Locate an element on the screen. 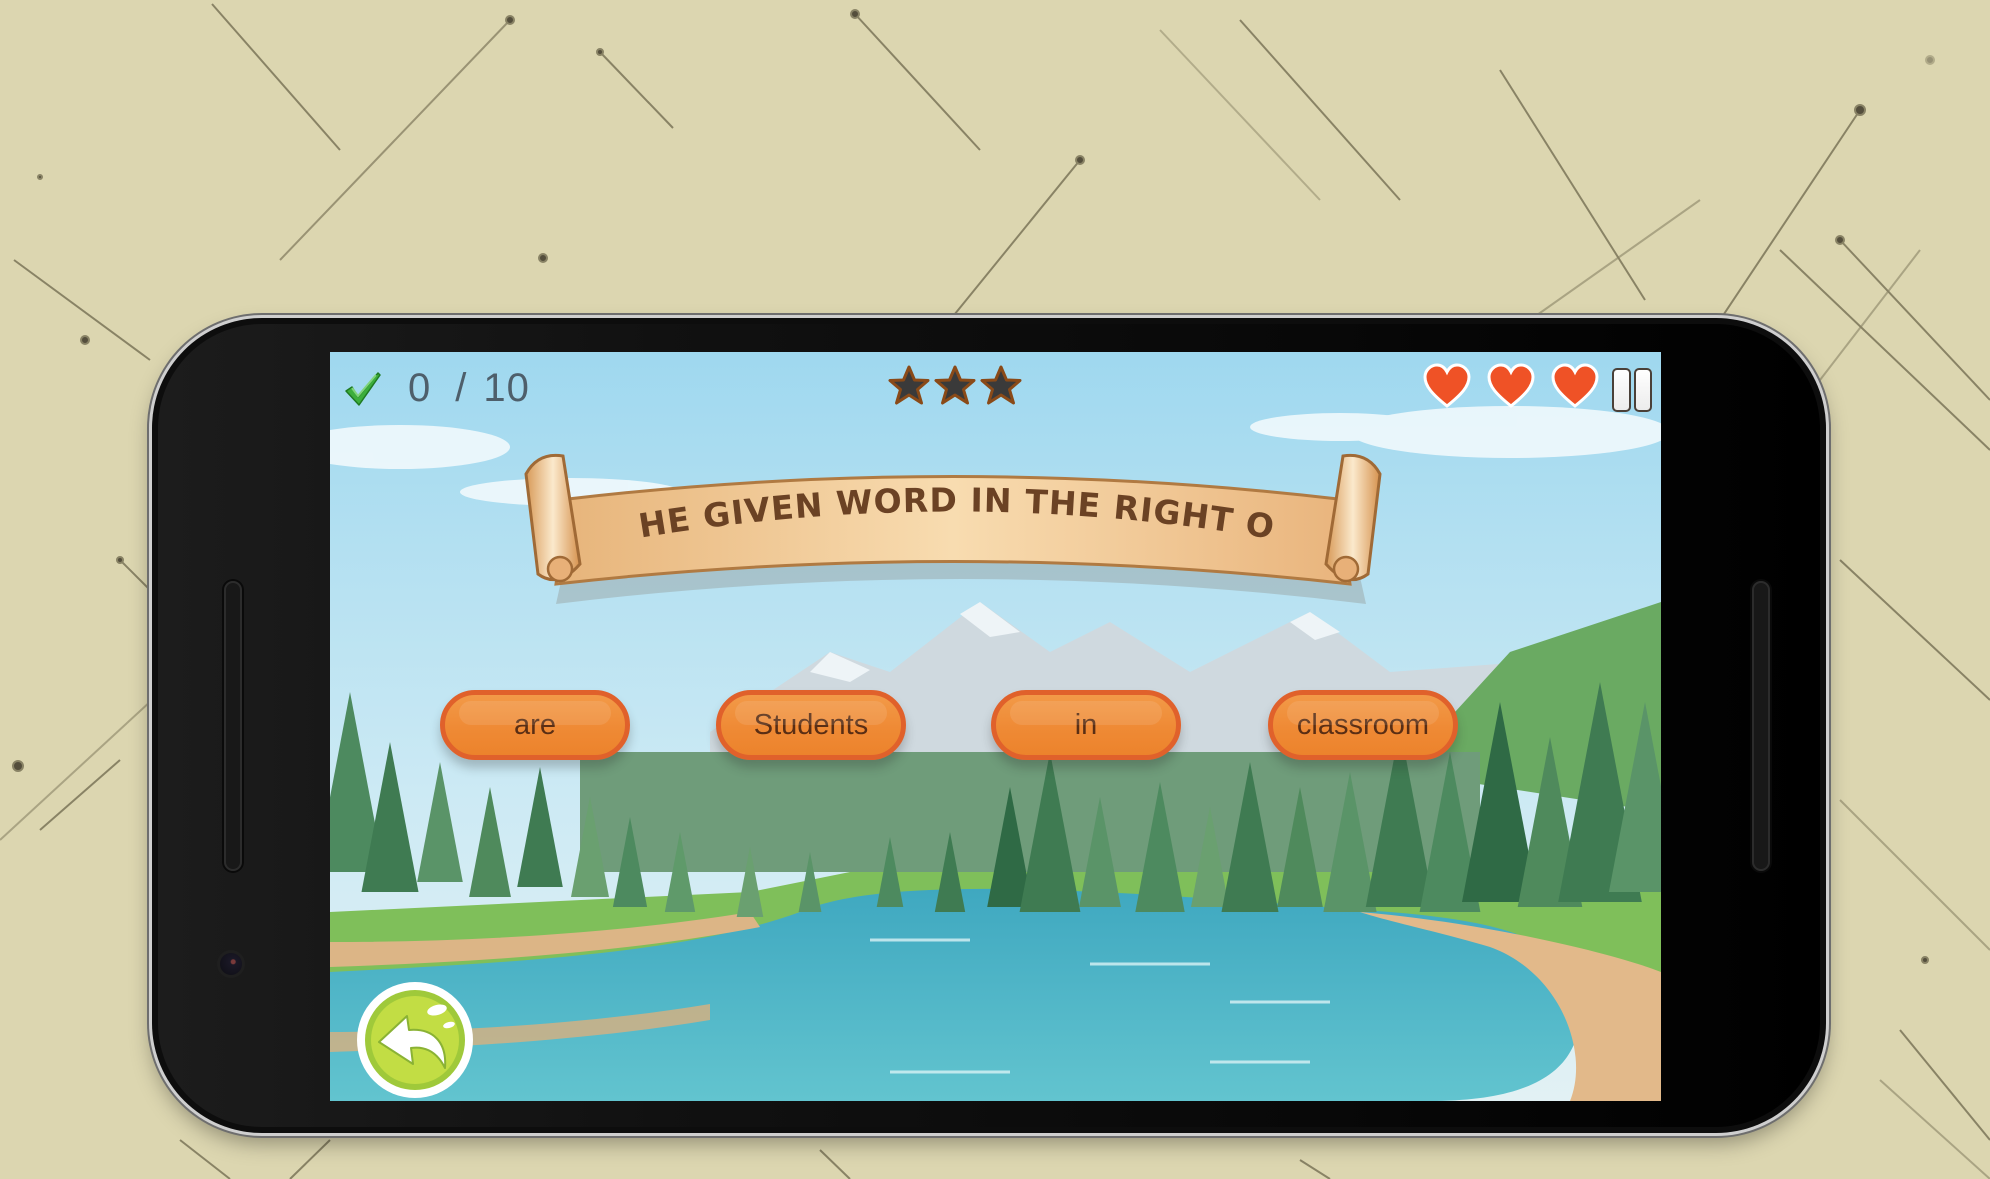  word-label: classroom is located at coordinates (1363, 724).